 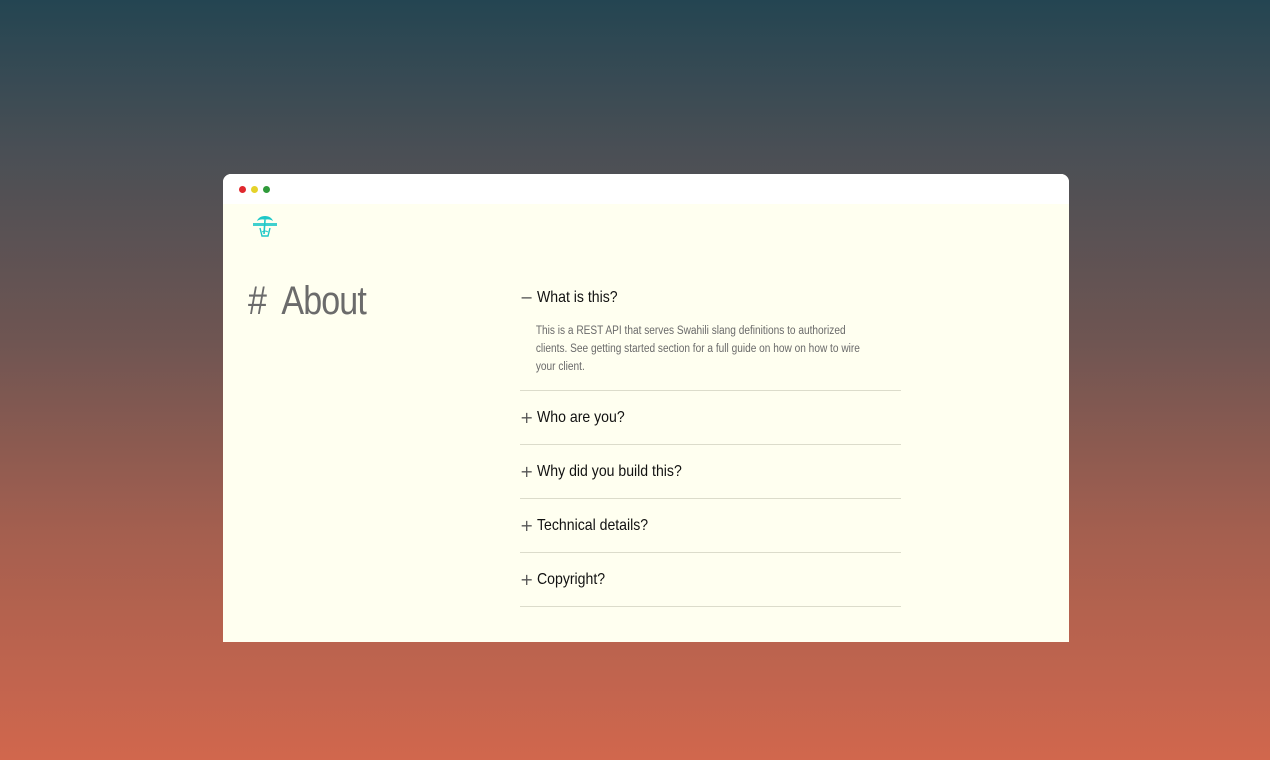 I want to click on faq-item-why-build: + Why did you build this?, so click(x=710, y=472).